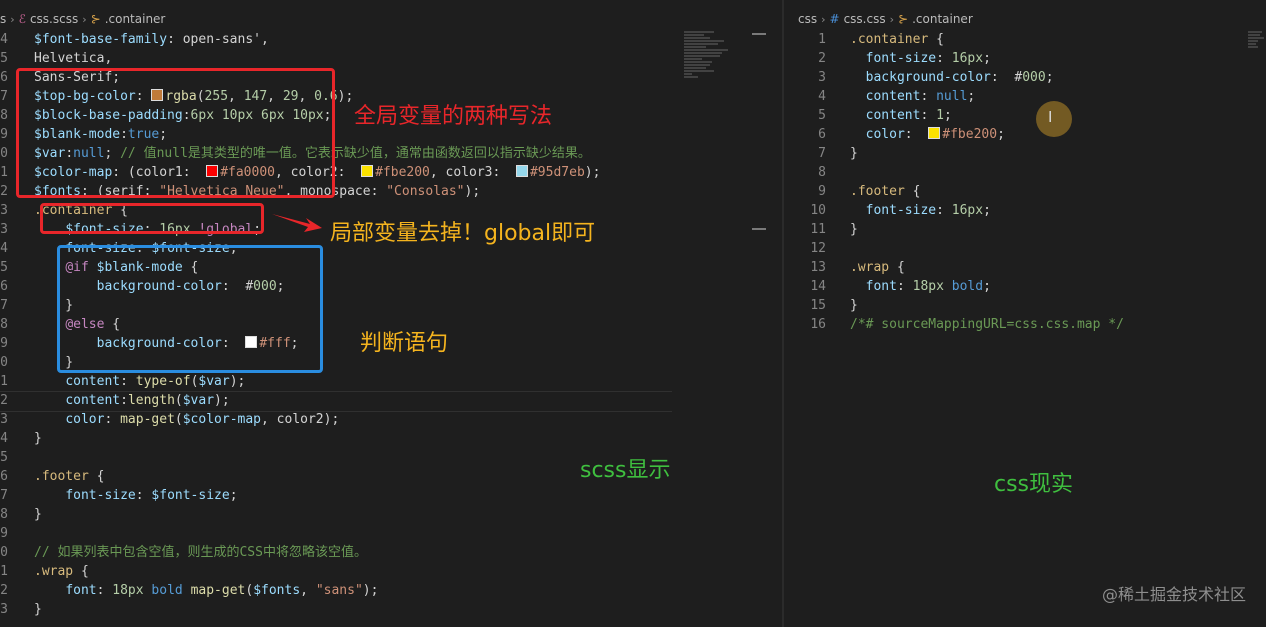 This screenshot has height=627, width=1266. I want to click on code-line: 9, so click(391, 533).